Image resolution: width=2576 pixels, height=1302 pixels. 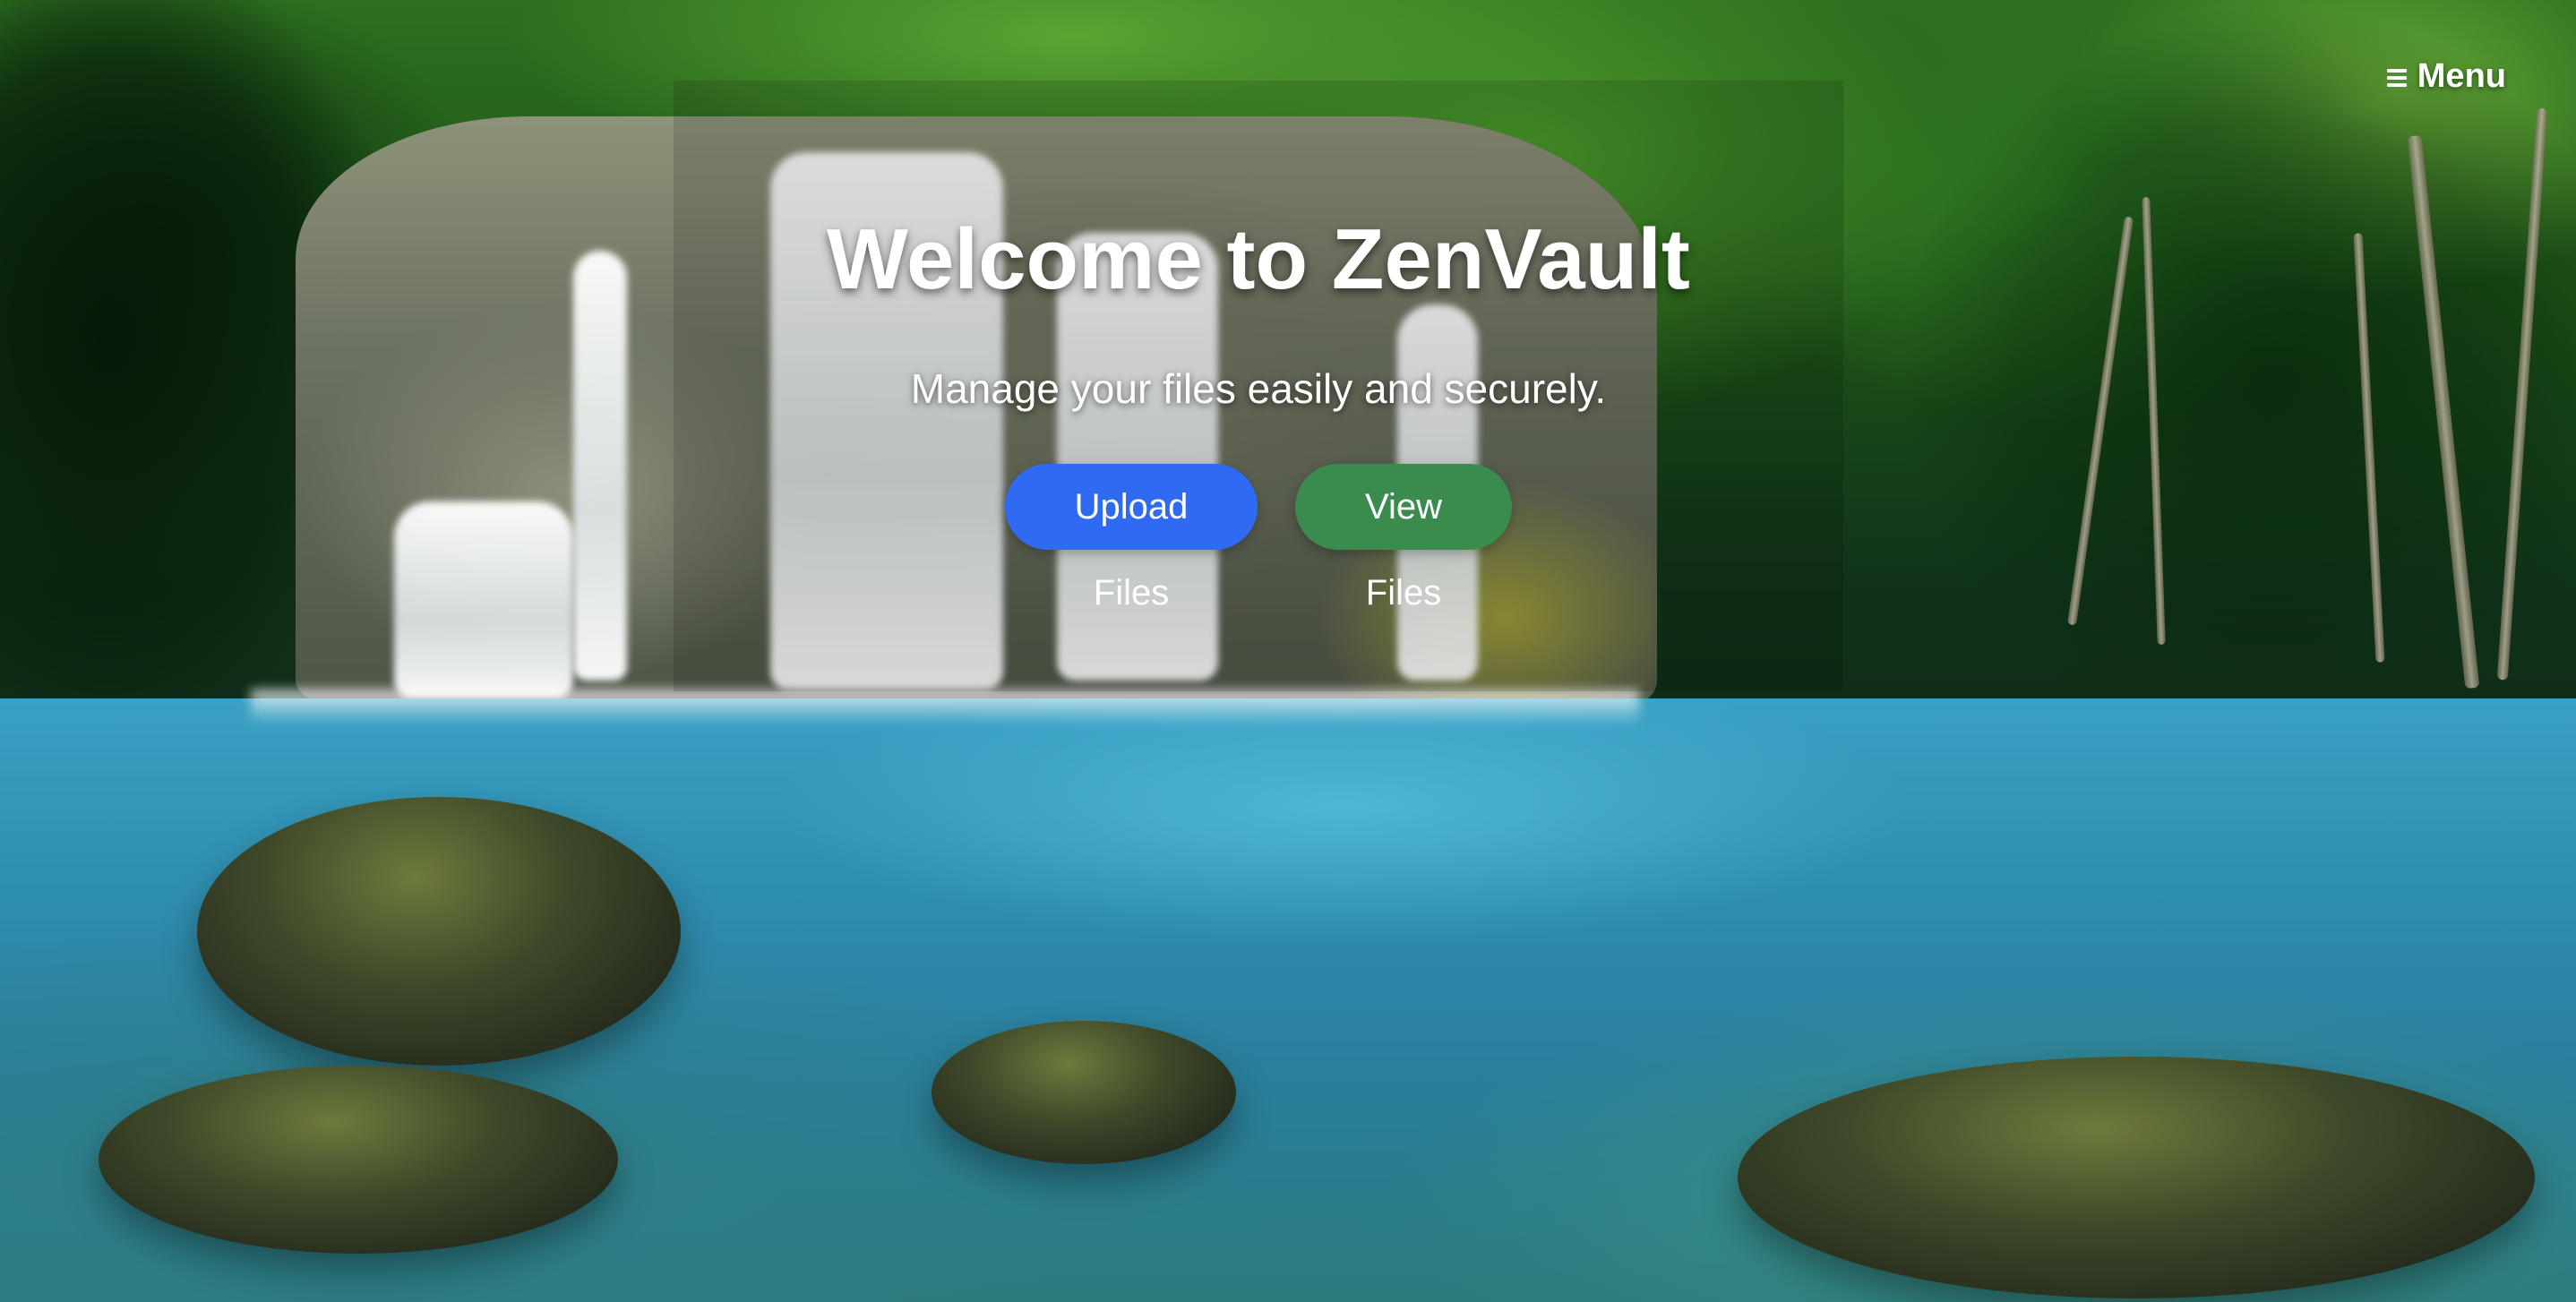 What do you see at coordinates (1403, 538) in the screenshot?
I see `view-files-button: View Files` at bounding box center [1403, 538].